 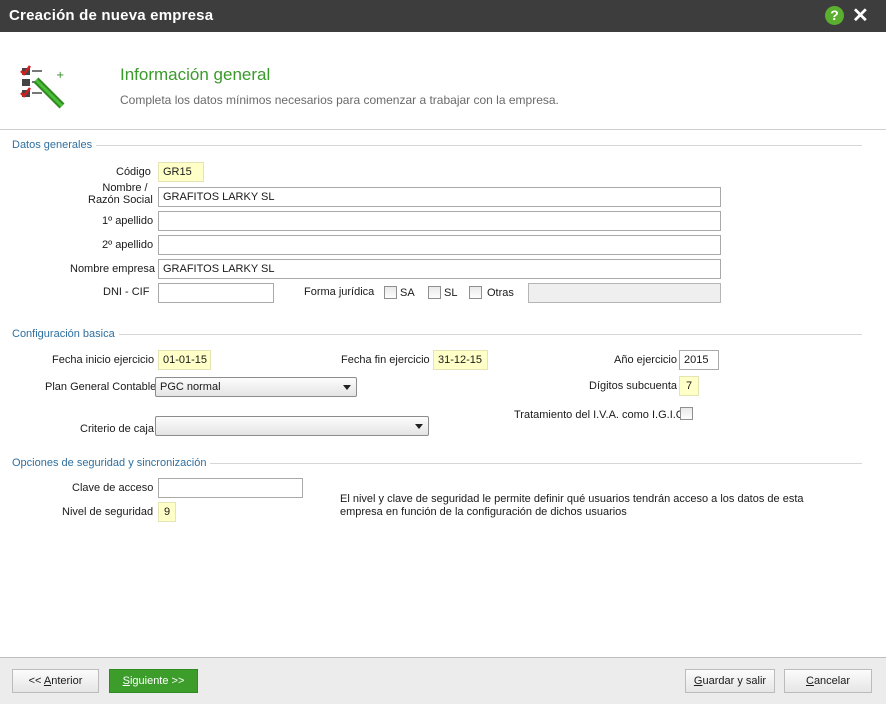 I want to click on siguiente-button: Siguiente >>, so click(x=153, y=681).